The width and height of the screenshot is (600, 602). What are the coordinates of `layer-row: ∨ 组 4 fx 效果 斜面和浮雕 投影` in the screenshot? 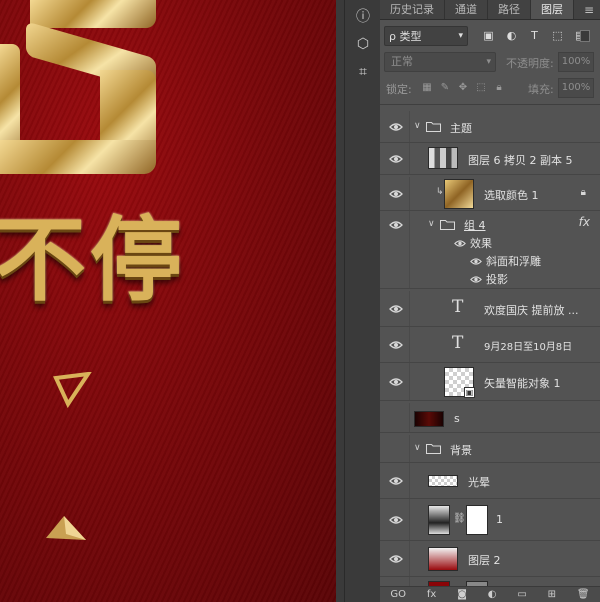 It's located at (490, 250).